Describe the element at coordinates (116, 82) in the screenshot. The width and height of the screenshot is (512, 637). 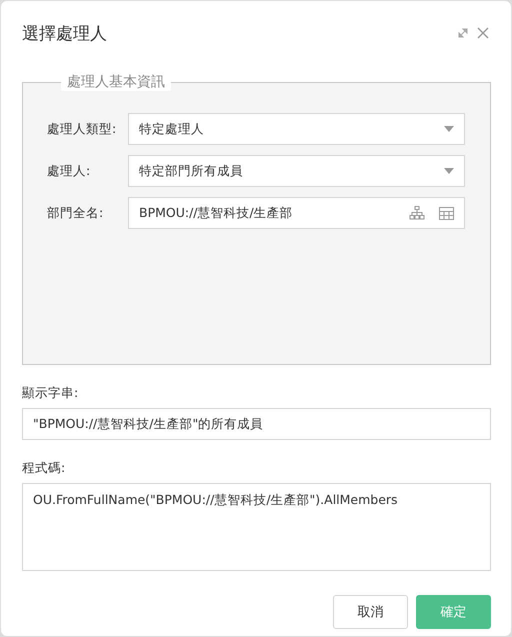
I see `panel-legend: 處理人基本資訊` at that location.